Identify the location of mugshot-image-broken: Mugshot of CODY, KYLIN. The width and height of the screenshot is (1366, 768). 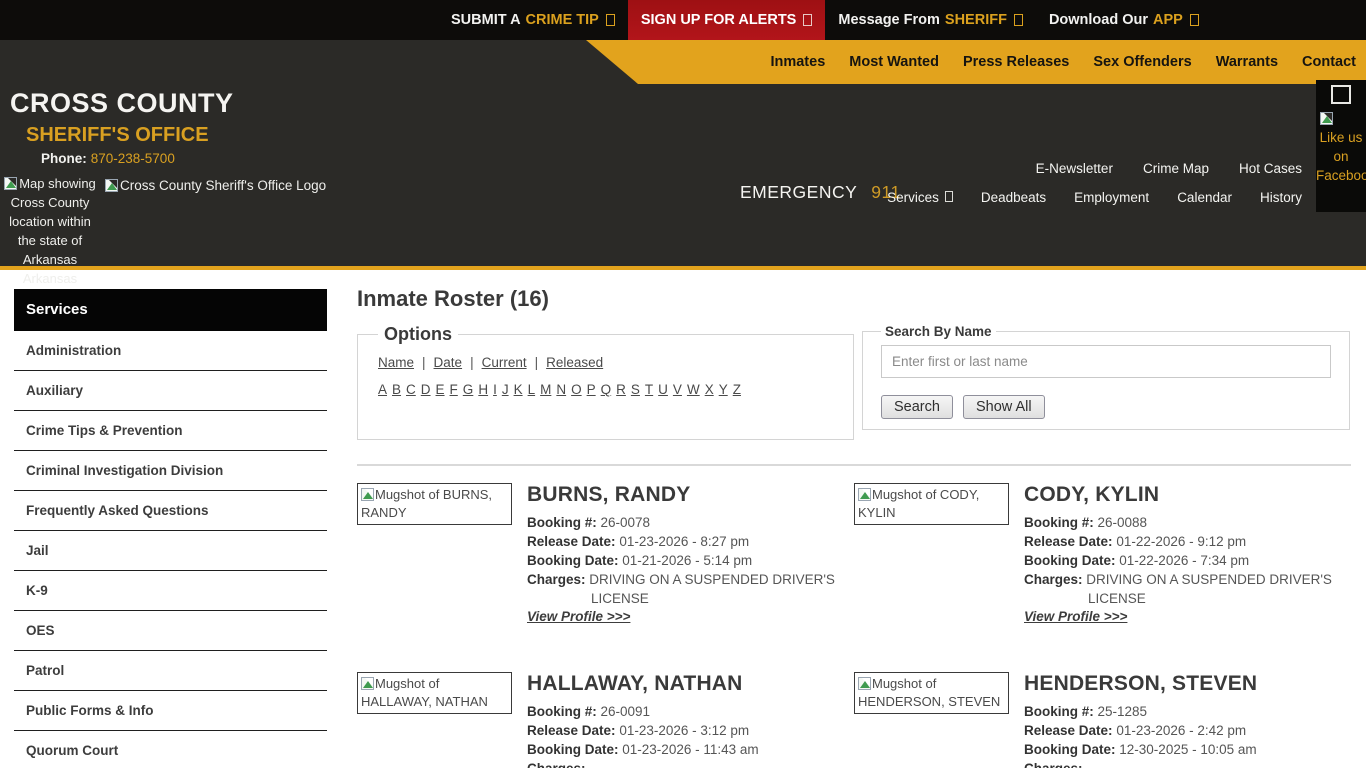
(931, 504).